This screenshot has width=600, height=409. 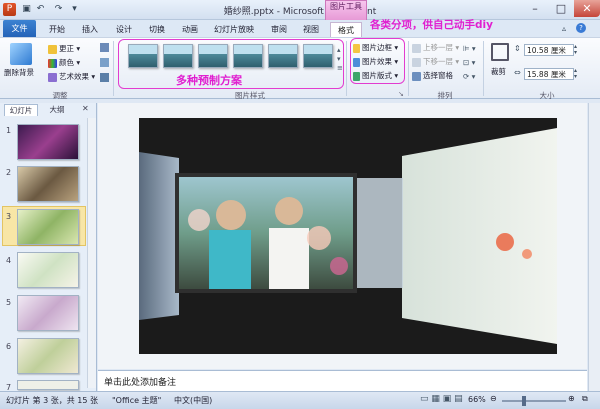 I want to click on minimize-button: –, so click(x=535, y=8).